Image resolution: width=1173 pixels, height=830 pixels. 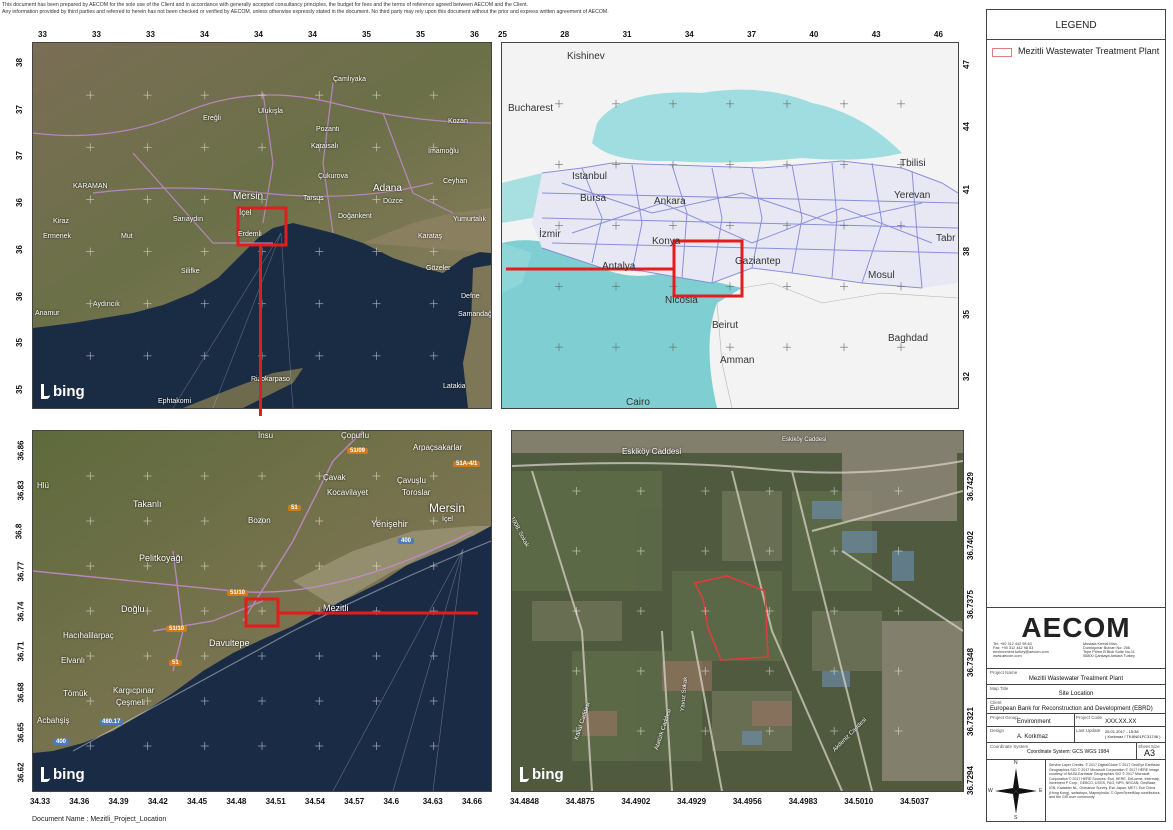 I want to click on map-place-label: Mersin, so click(x=447, y=508).